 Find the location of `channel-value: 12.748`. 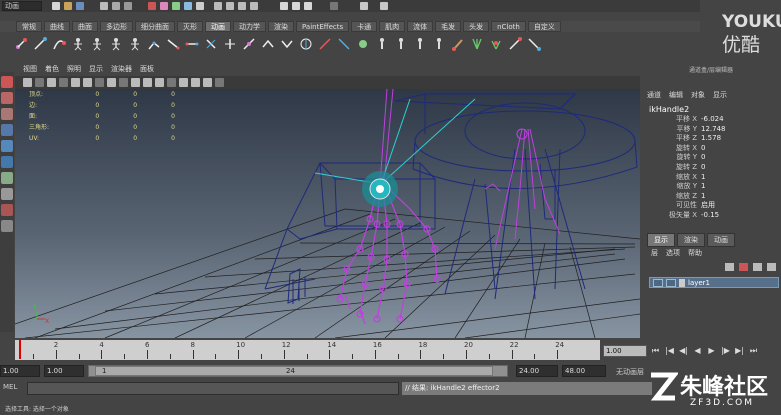

channel-value: 12.748 is located at coordinates (713, 130).